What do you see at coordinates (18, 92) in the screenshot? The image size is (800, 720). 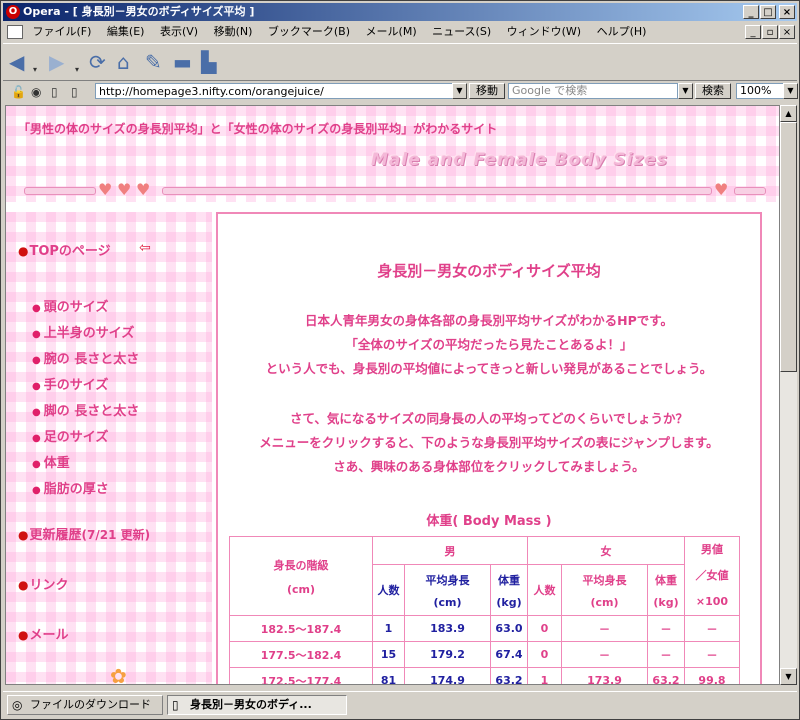 I see `security-icon: 🔓` at bounding box center [18, 92].